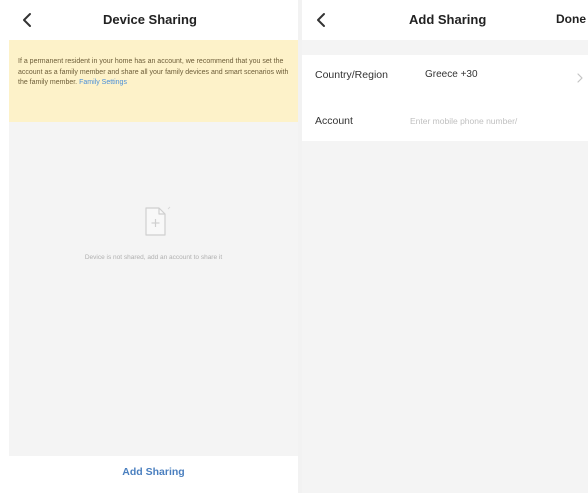 The image size is (588, 493). What do you see at coordinates (451, 74) in the screenshot?
I see `country-region-value: Greece +30` at bounding box center [451, 74].